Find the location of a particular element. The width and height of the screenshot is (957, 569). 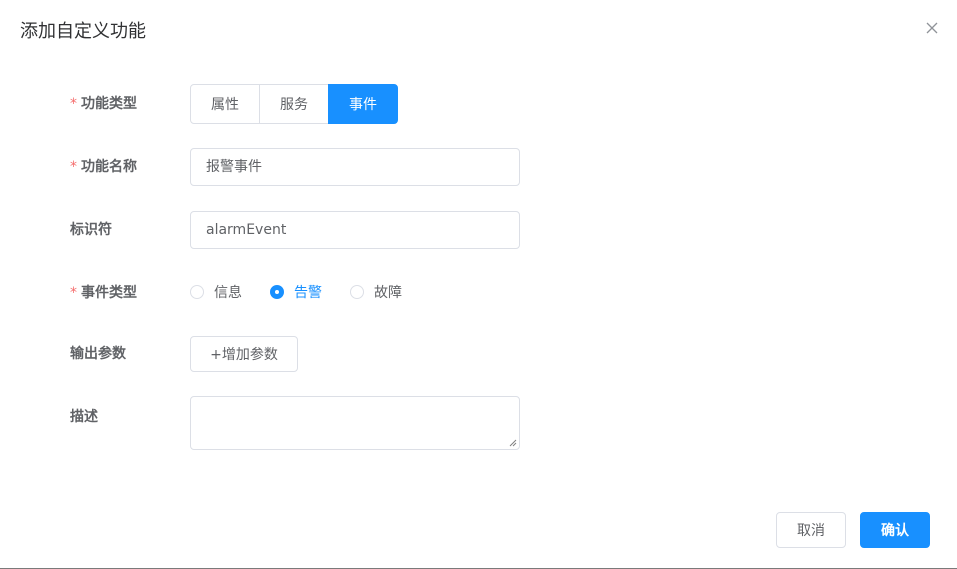

event-type-radio-alarm: 告警 is located at coordinates (296, 292).